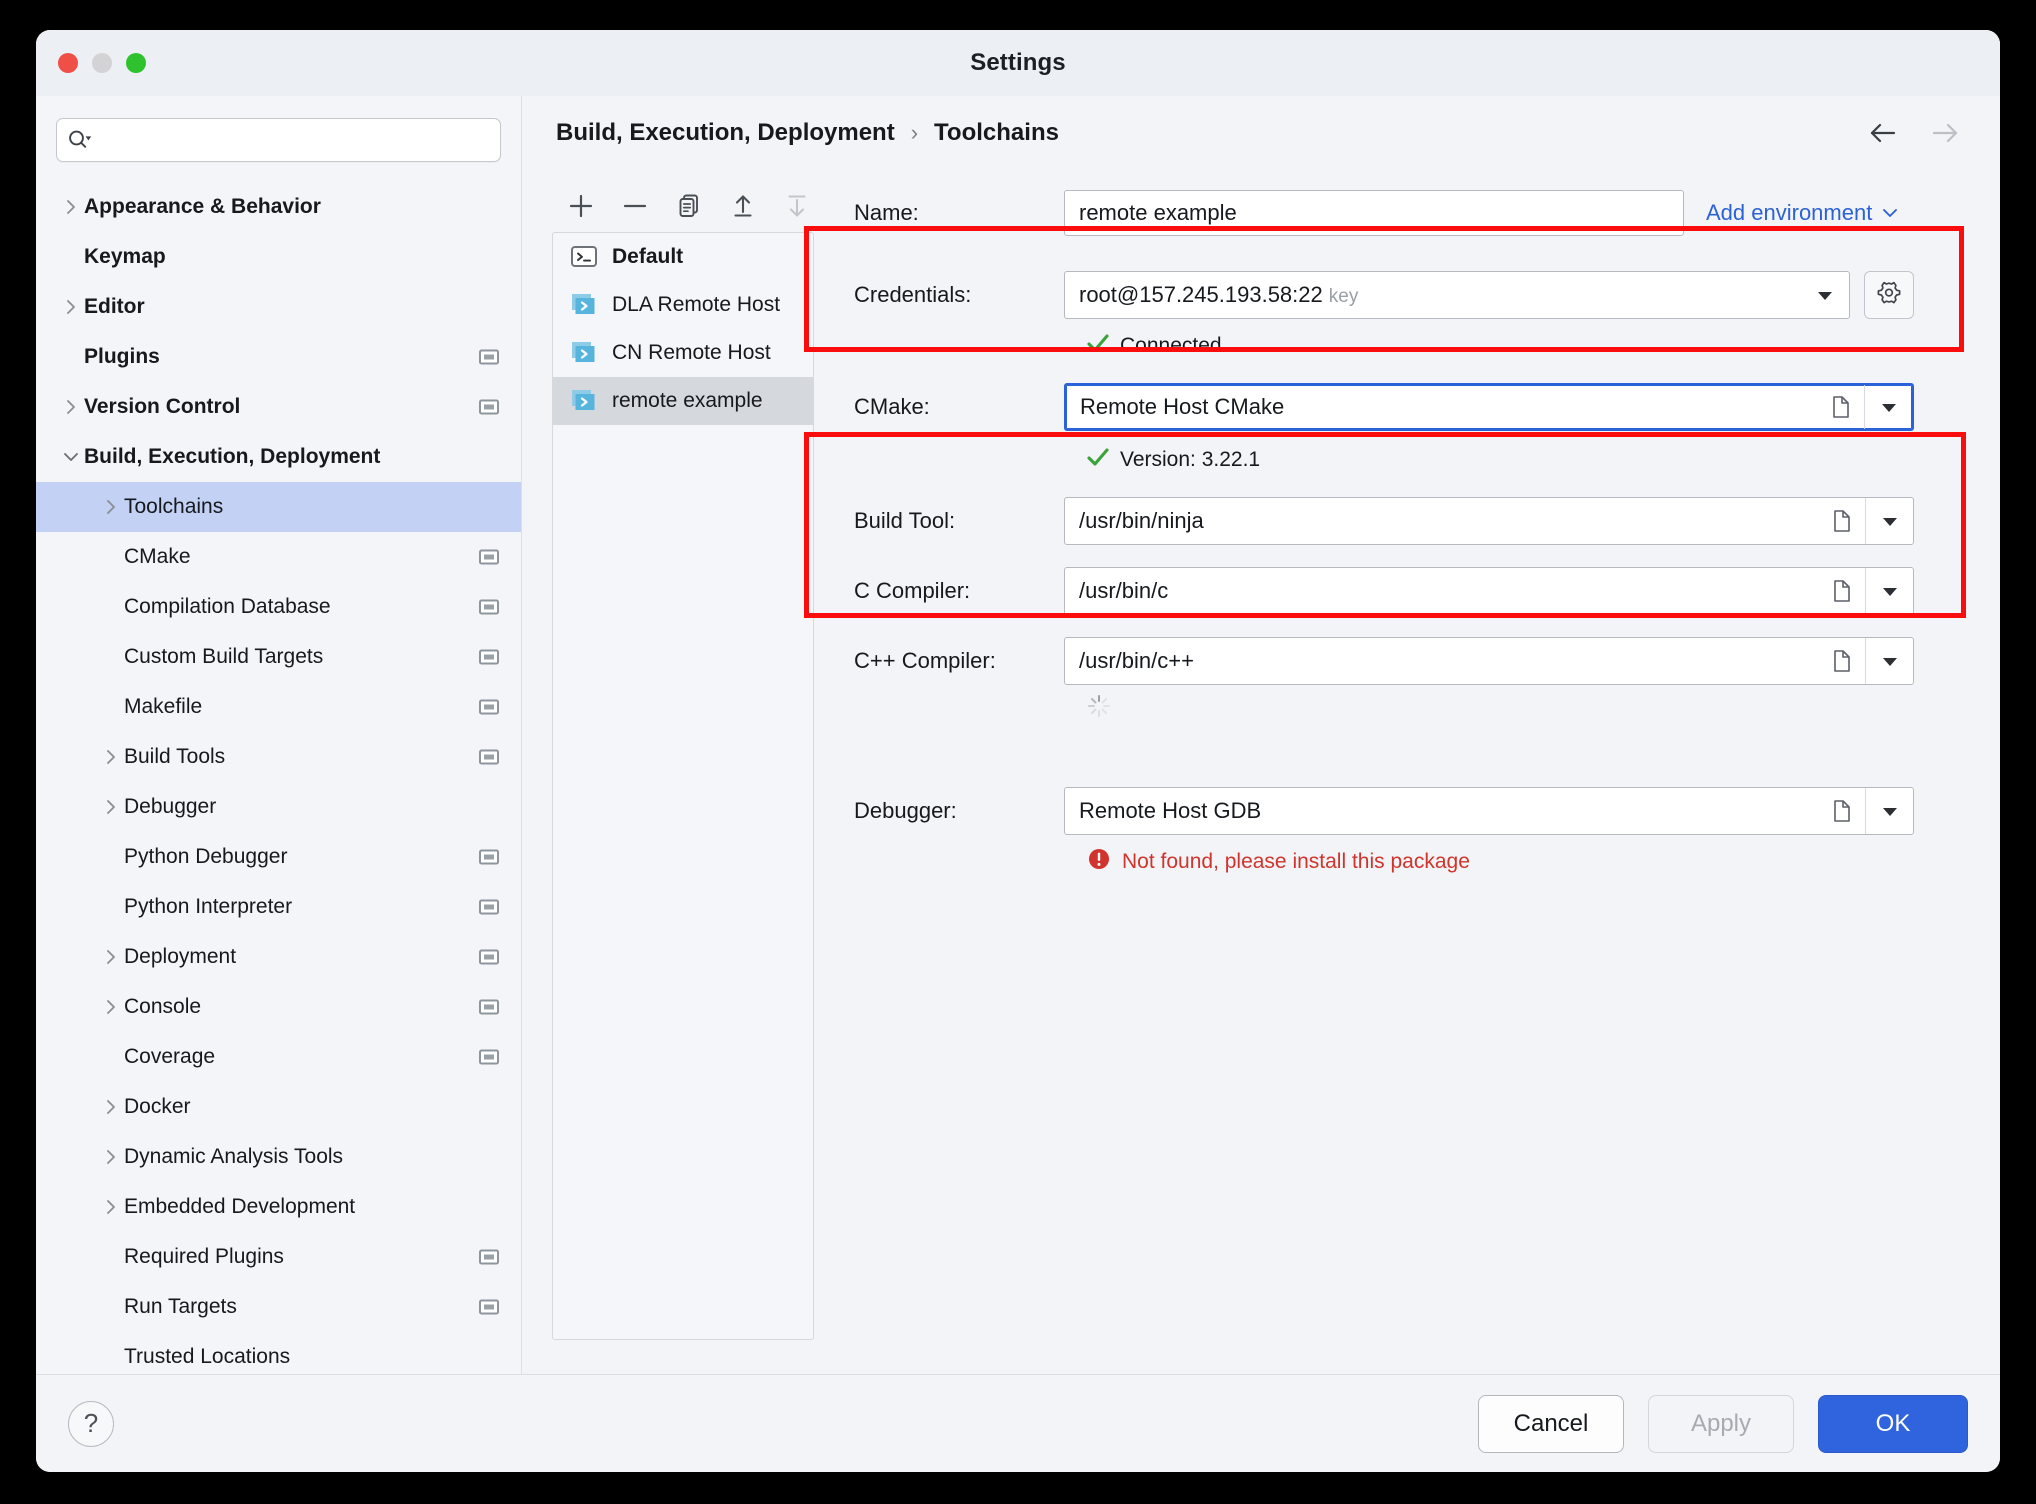 This screenshot has width=2036, height=1504. Describe the element at coordinates (1921, 133) in the screenshot. I see `navigation-arrows` at that location.